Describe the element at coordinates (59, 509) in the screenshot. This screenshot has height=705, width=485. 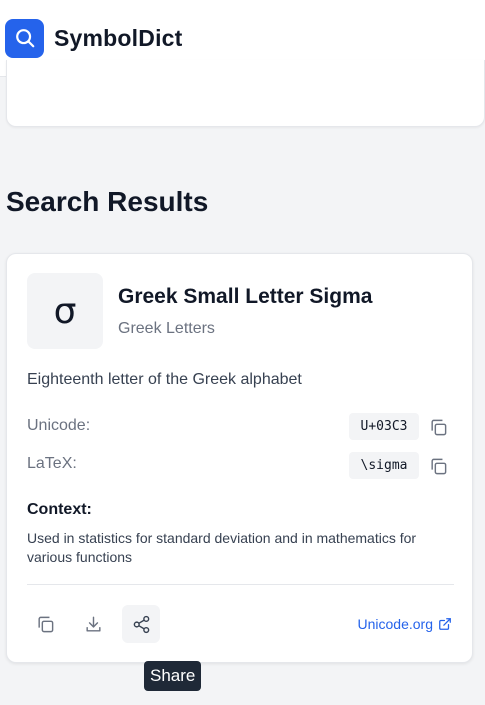
I see `context-label: Context:` at that location.